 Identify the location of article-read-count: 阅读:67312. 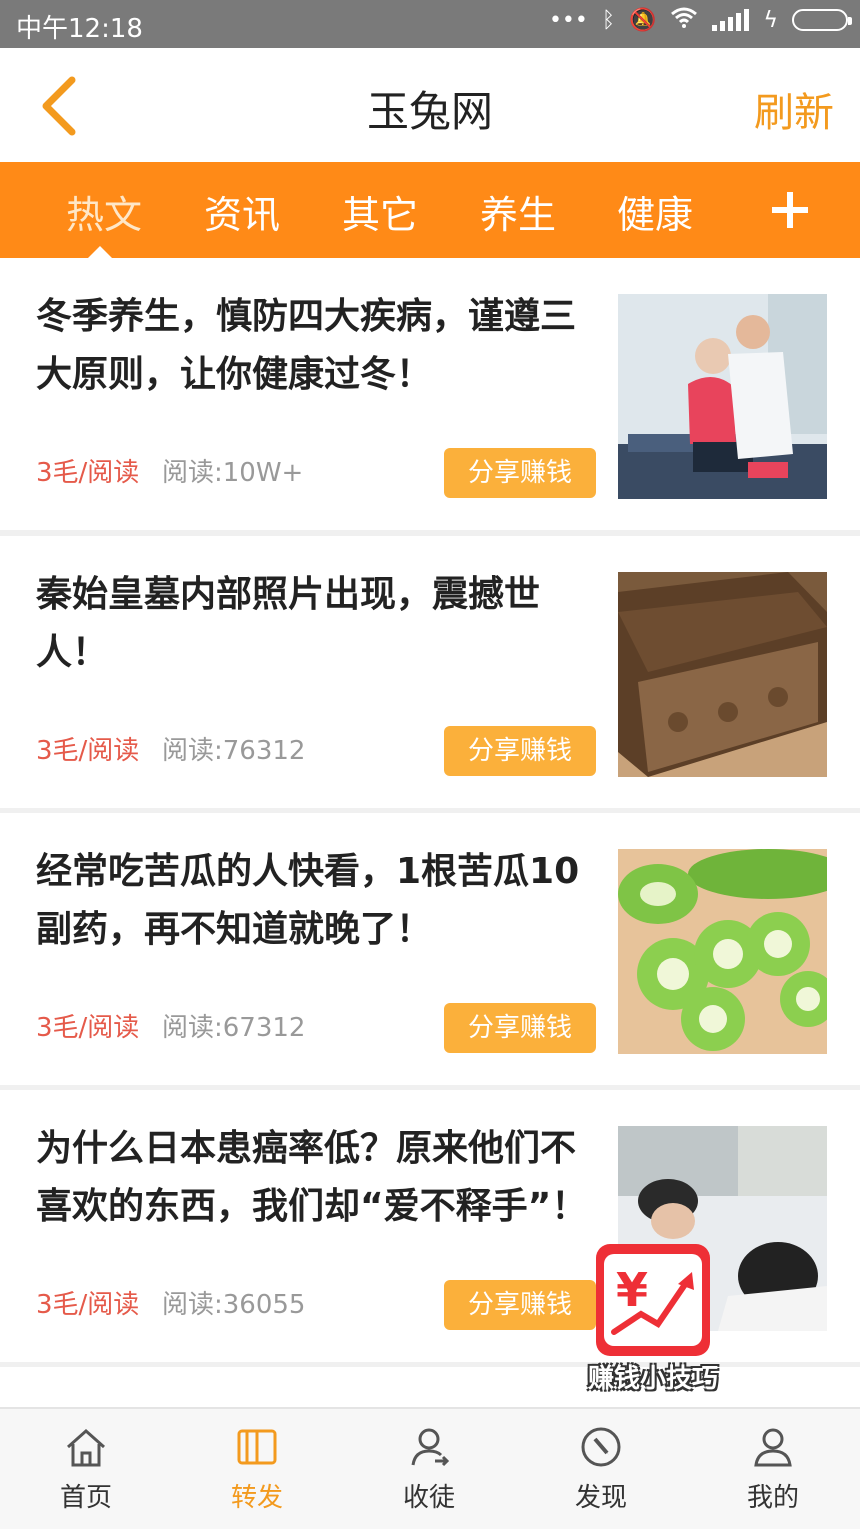
(234, 1028).